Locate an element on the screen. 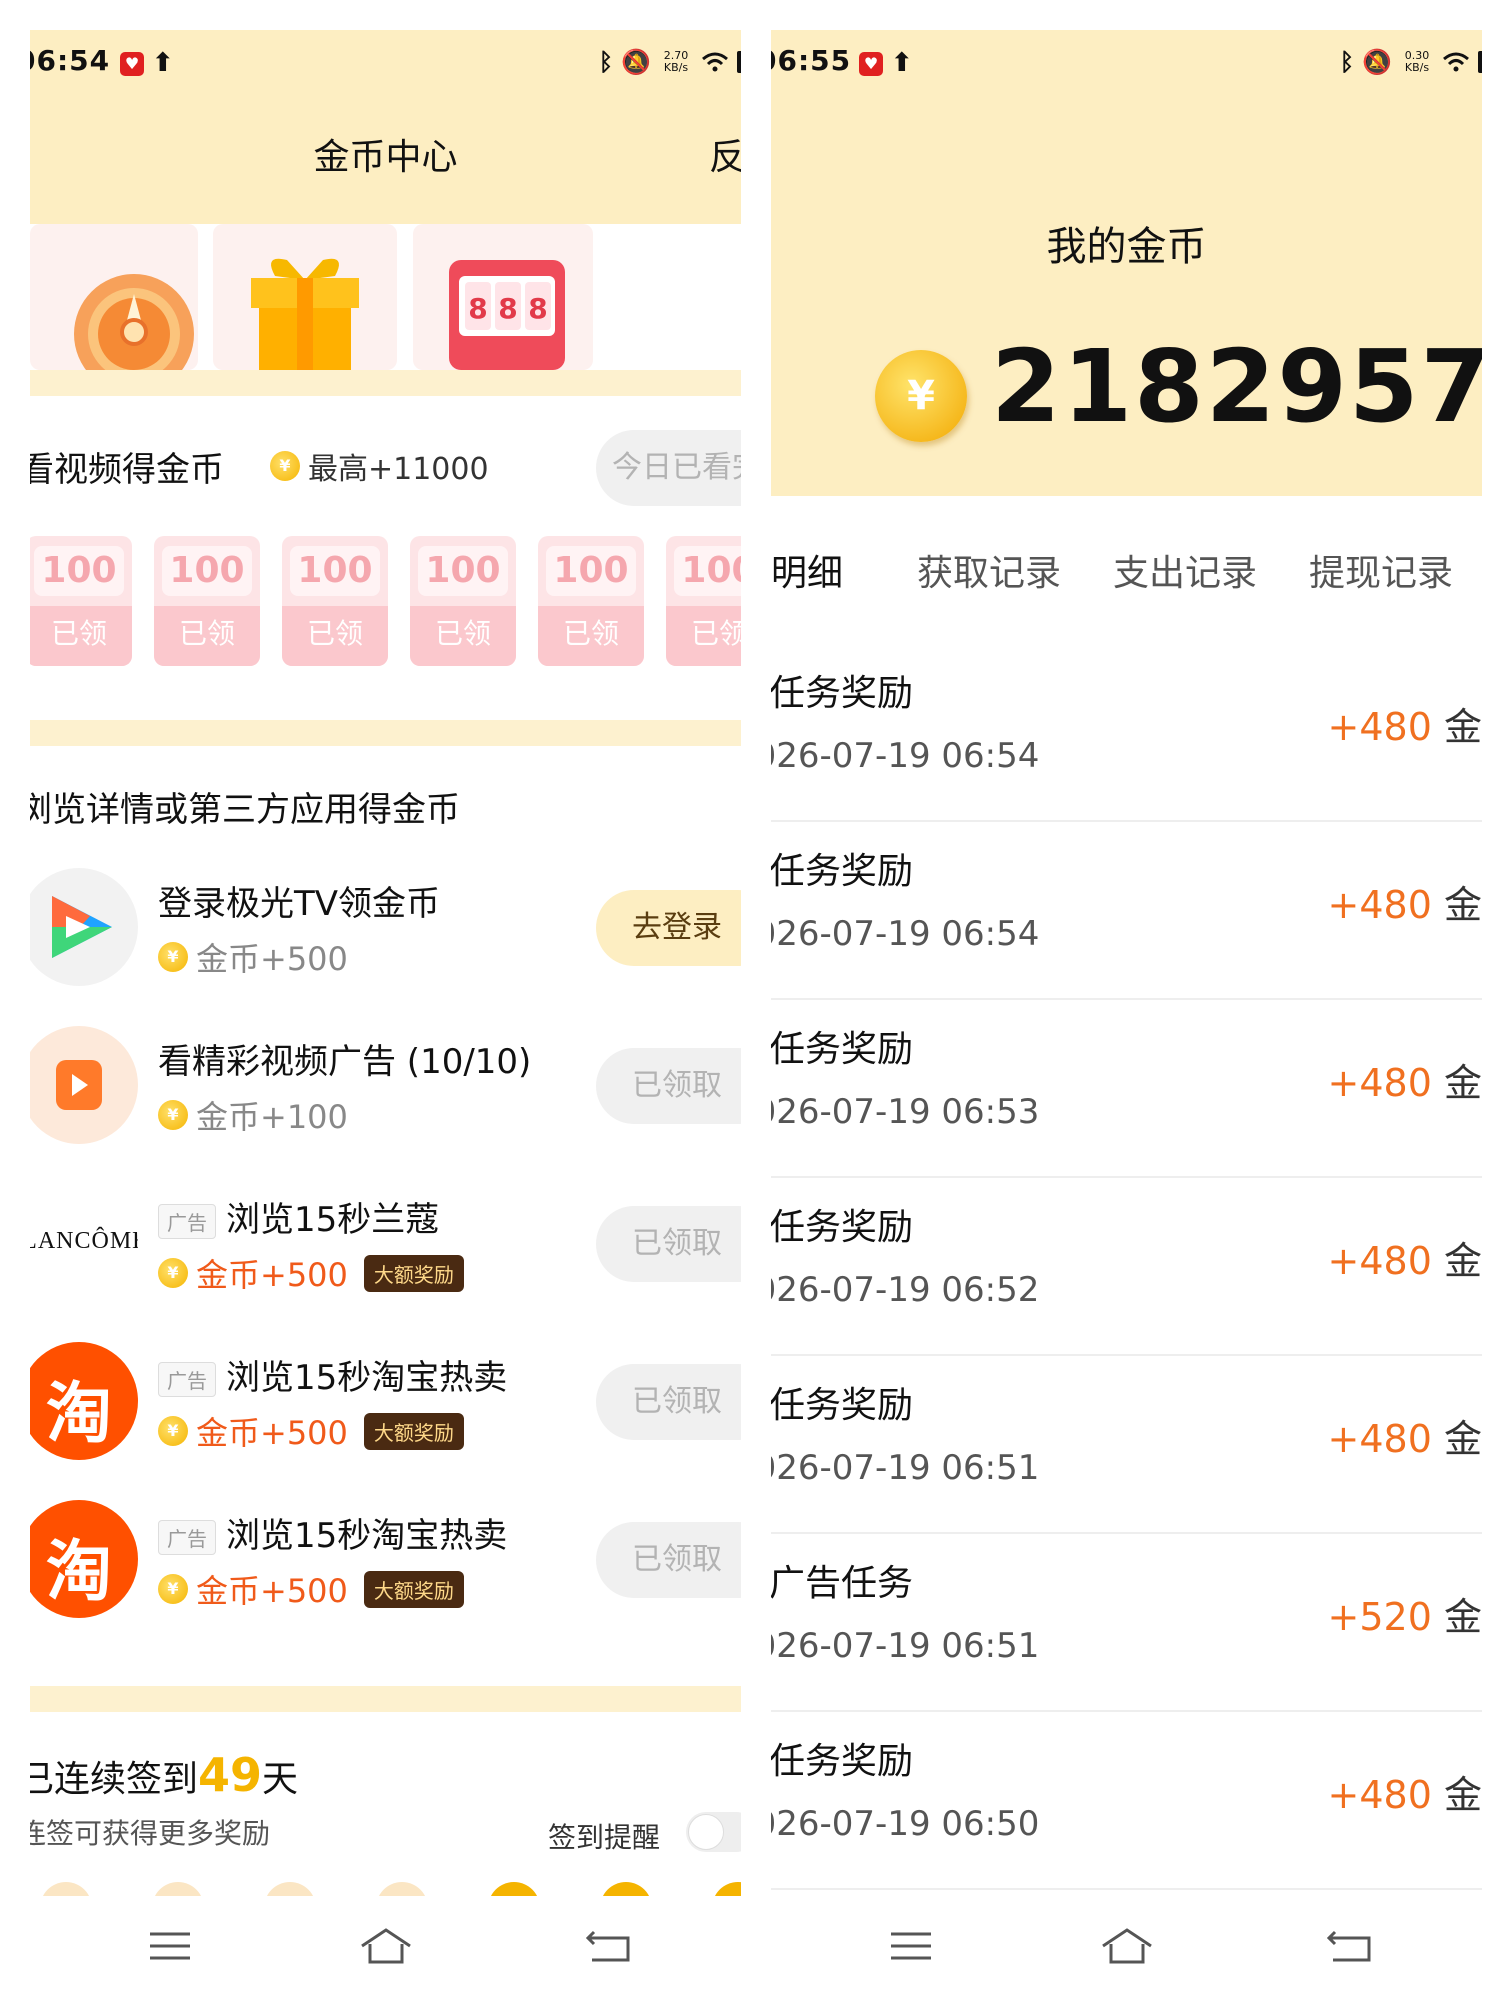 The image size is (1500, 2000). gift-box-card is located at coordinates (305, 297).